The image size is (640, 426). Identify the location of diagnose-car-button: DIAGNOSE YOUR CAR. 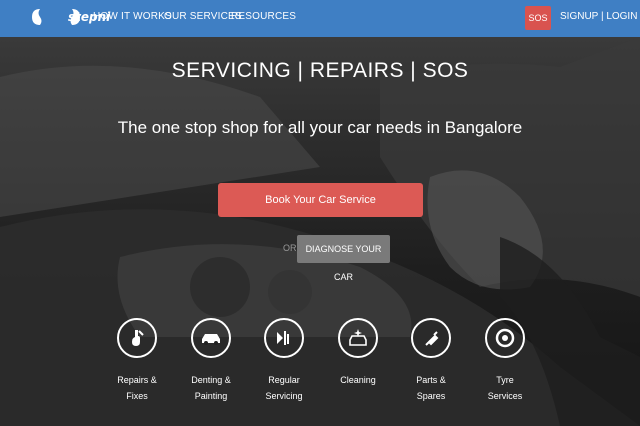
(343, 258).